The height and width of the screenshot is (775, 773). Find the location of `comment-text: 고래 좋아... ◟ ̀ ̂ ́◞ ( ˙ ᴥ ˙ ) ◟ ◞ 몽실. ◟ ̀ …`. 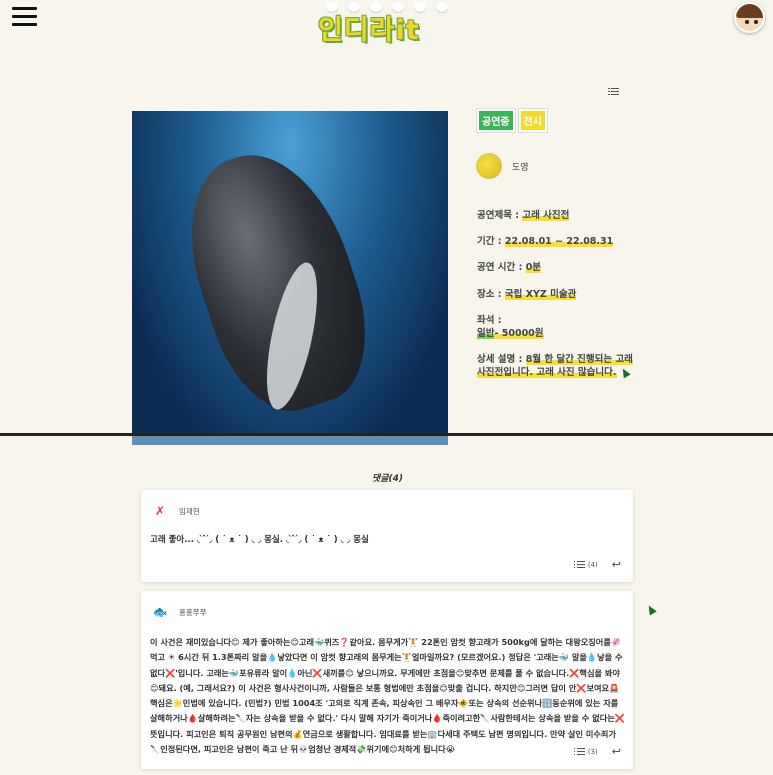

comment-text: 고래 좋아... ◟ ̀ ̂ ́◞ ( ˙ ᴥ ˙ ) ◟ ◞ 몽실. ◟ ̀ … is located at coordinates (259, 540).